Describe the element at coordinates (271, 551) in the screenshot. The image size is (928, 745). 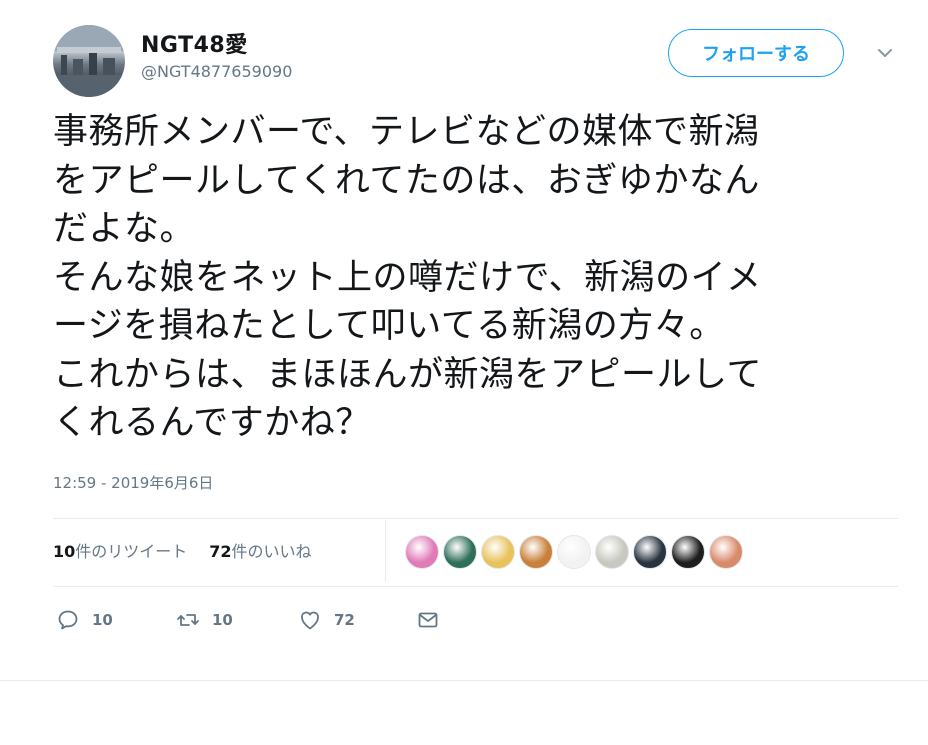
I see `likes-label: 件のいいね` at that location.